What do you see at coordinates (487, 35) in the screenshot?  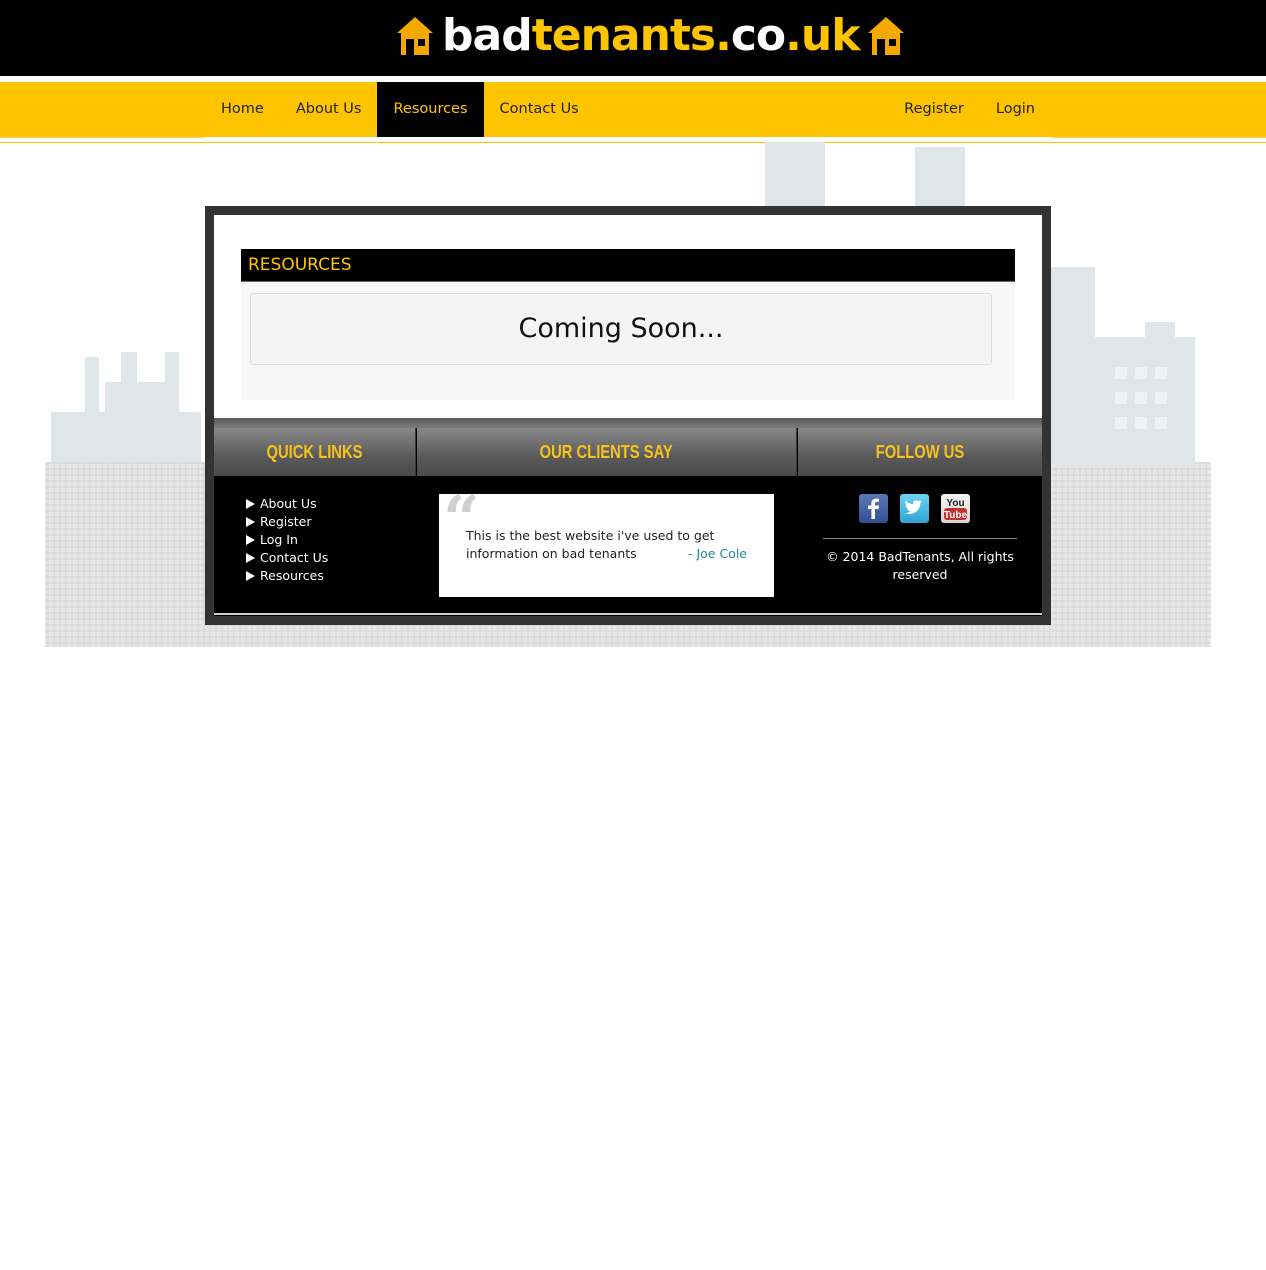 I see `logo-text-bad: bad` at bounding box center [487, 35].